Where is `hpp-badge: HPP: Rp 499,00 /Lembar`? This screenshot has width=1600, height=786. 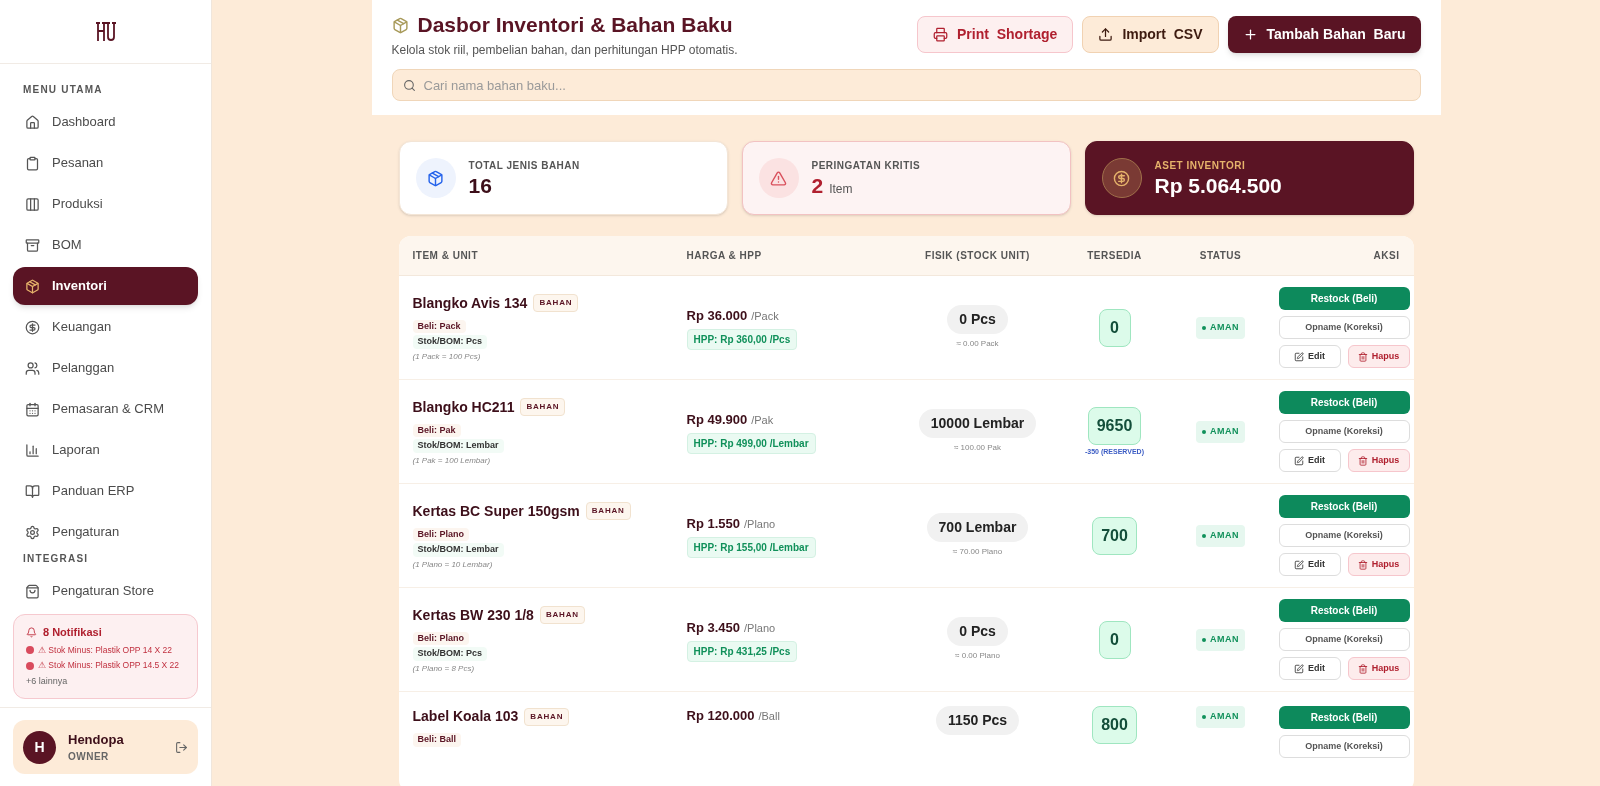 hpp-badge: HPP: Rp 499,00 /Lembar is located at coordinates (751, 443).